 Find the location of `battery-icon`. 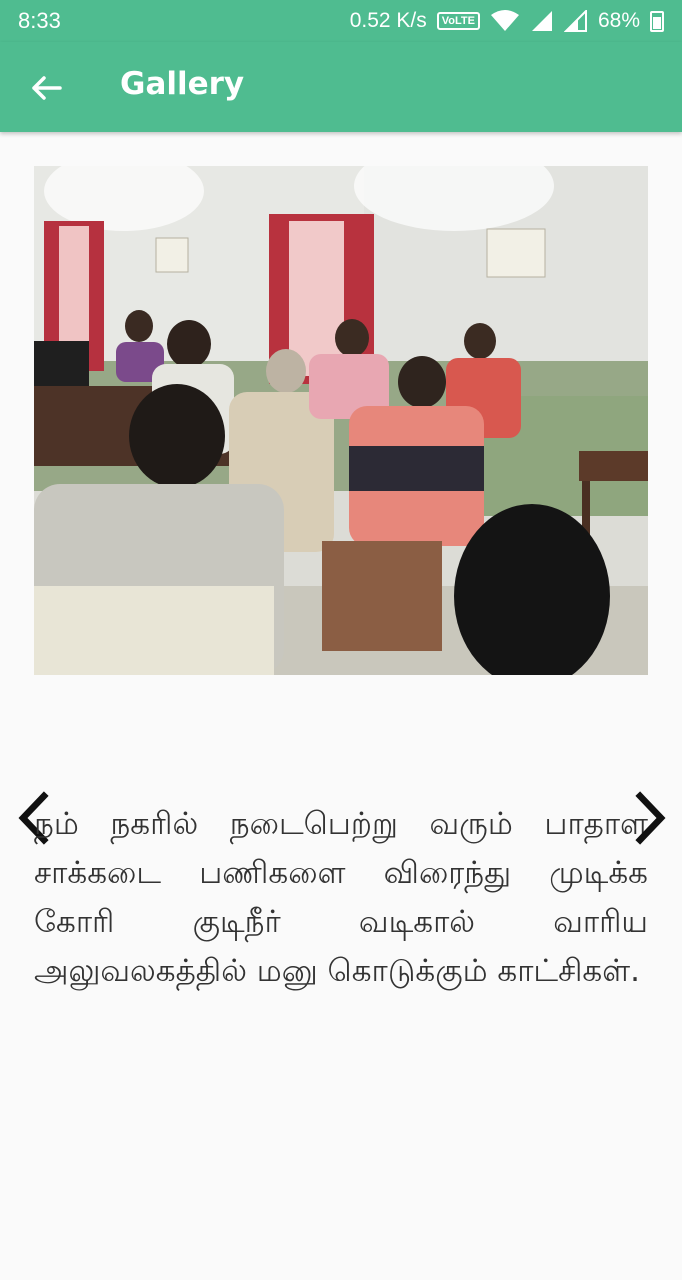

battery-icon is located at coordinates (657, 21).